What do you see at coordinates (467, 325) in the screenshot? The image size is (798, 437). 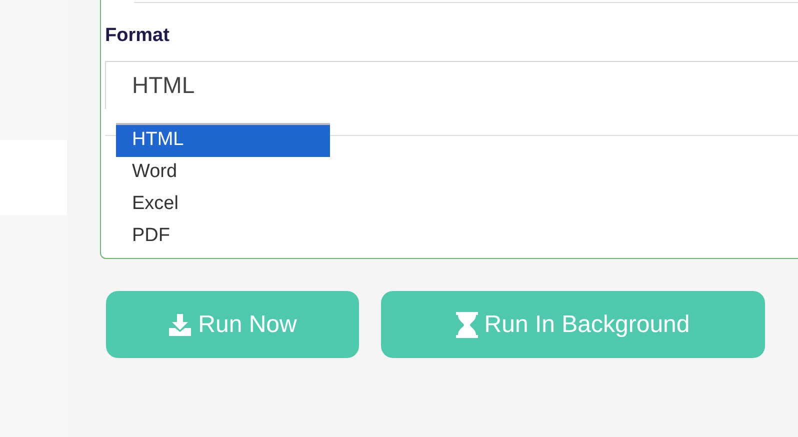 I see `hourglass-icon` at bounding box center [467, 325].